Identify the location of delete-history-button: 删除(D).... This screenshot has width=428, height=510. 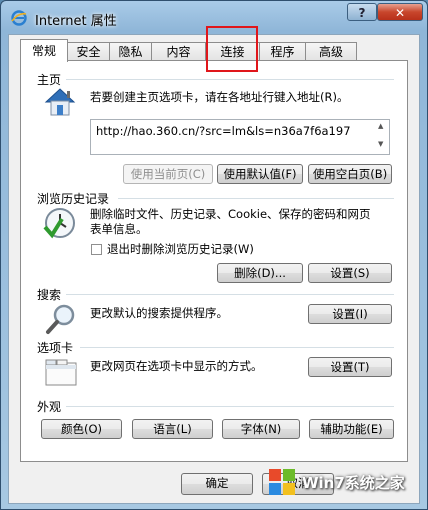
(260, 273).